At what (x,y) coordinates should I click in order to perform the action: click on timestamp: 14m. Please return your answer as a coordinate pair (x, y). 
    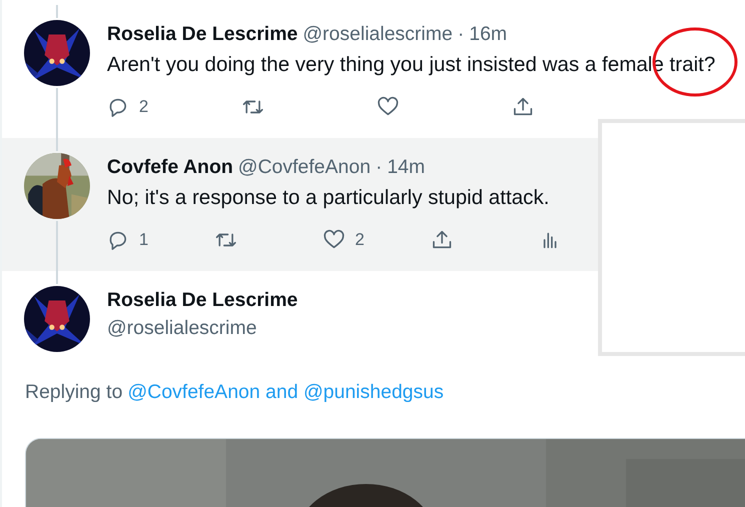
    Looking at the image, I should click on (406, 167).